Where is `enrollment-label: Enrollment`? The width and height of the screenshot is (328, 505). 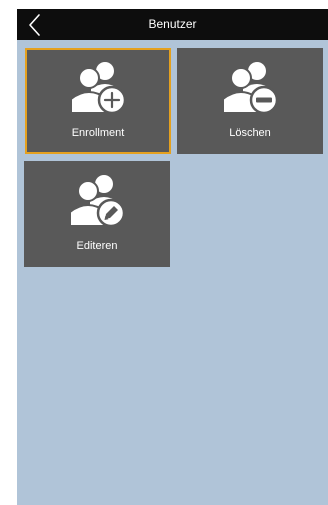 enrollment-label: Enrollment is located at coordinates (98, 133).